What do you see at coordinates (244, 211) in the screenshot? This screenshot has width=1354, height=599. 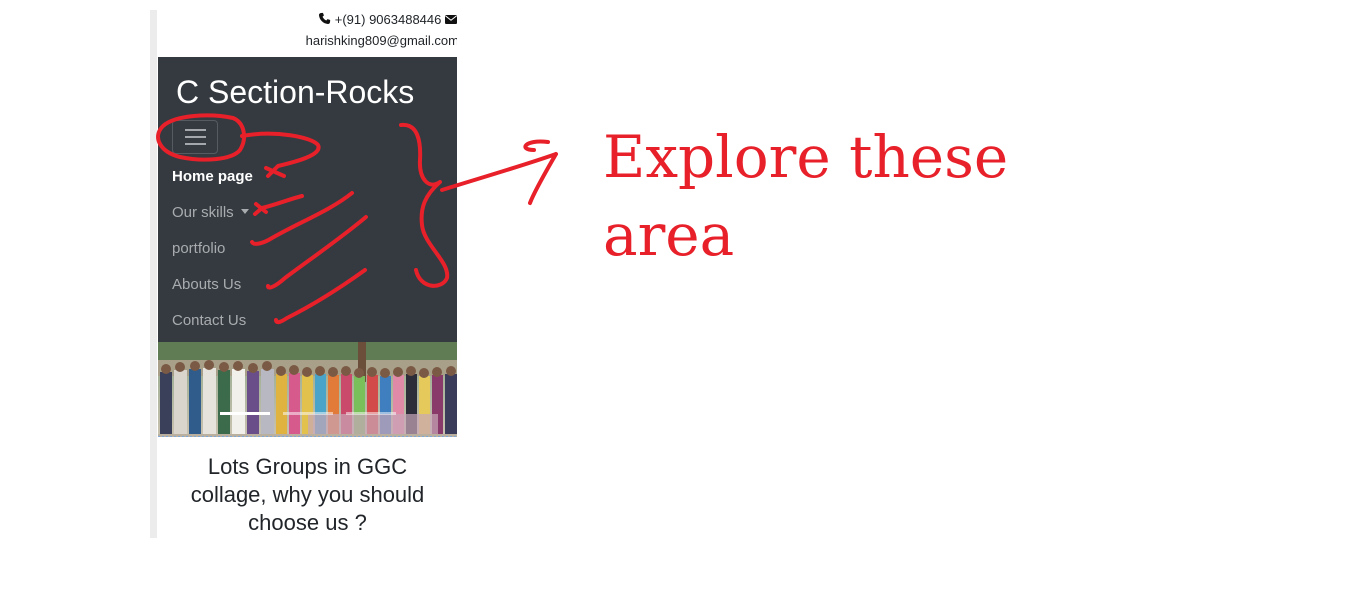 I see `dropdown-caret-icon` at bounding box center [244, 211].